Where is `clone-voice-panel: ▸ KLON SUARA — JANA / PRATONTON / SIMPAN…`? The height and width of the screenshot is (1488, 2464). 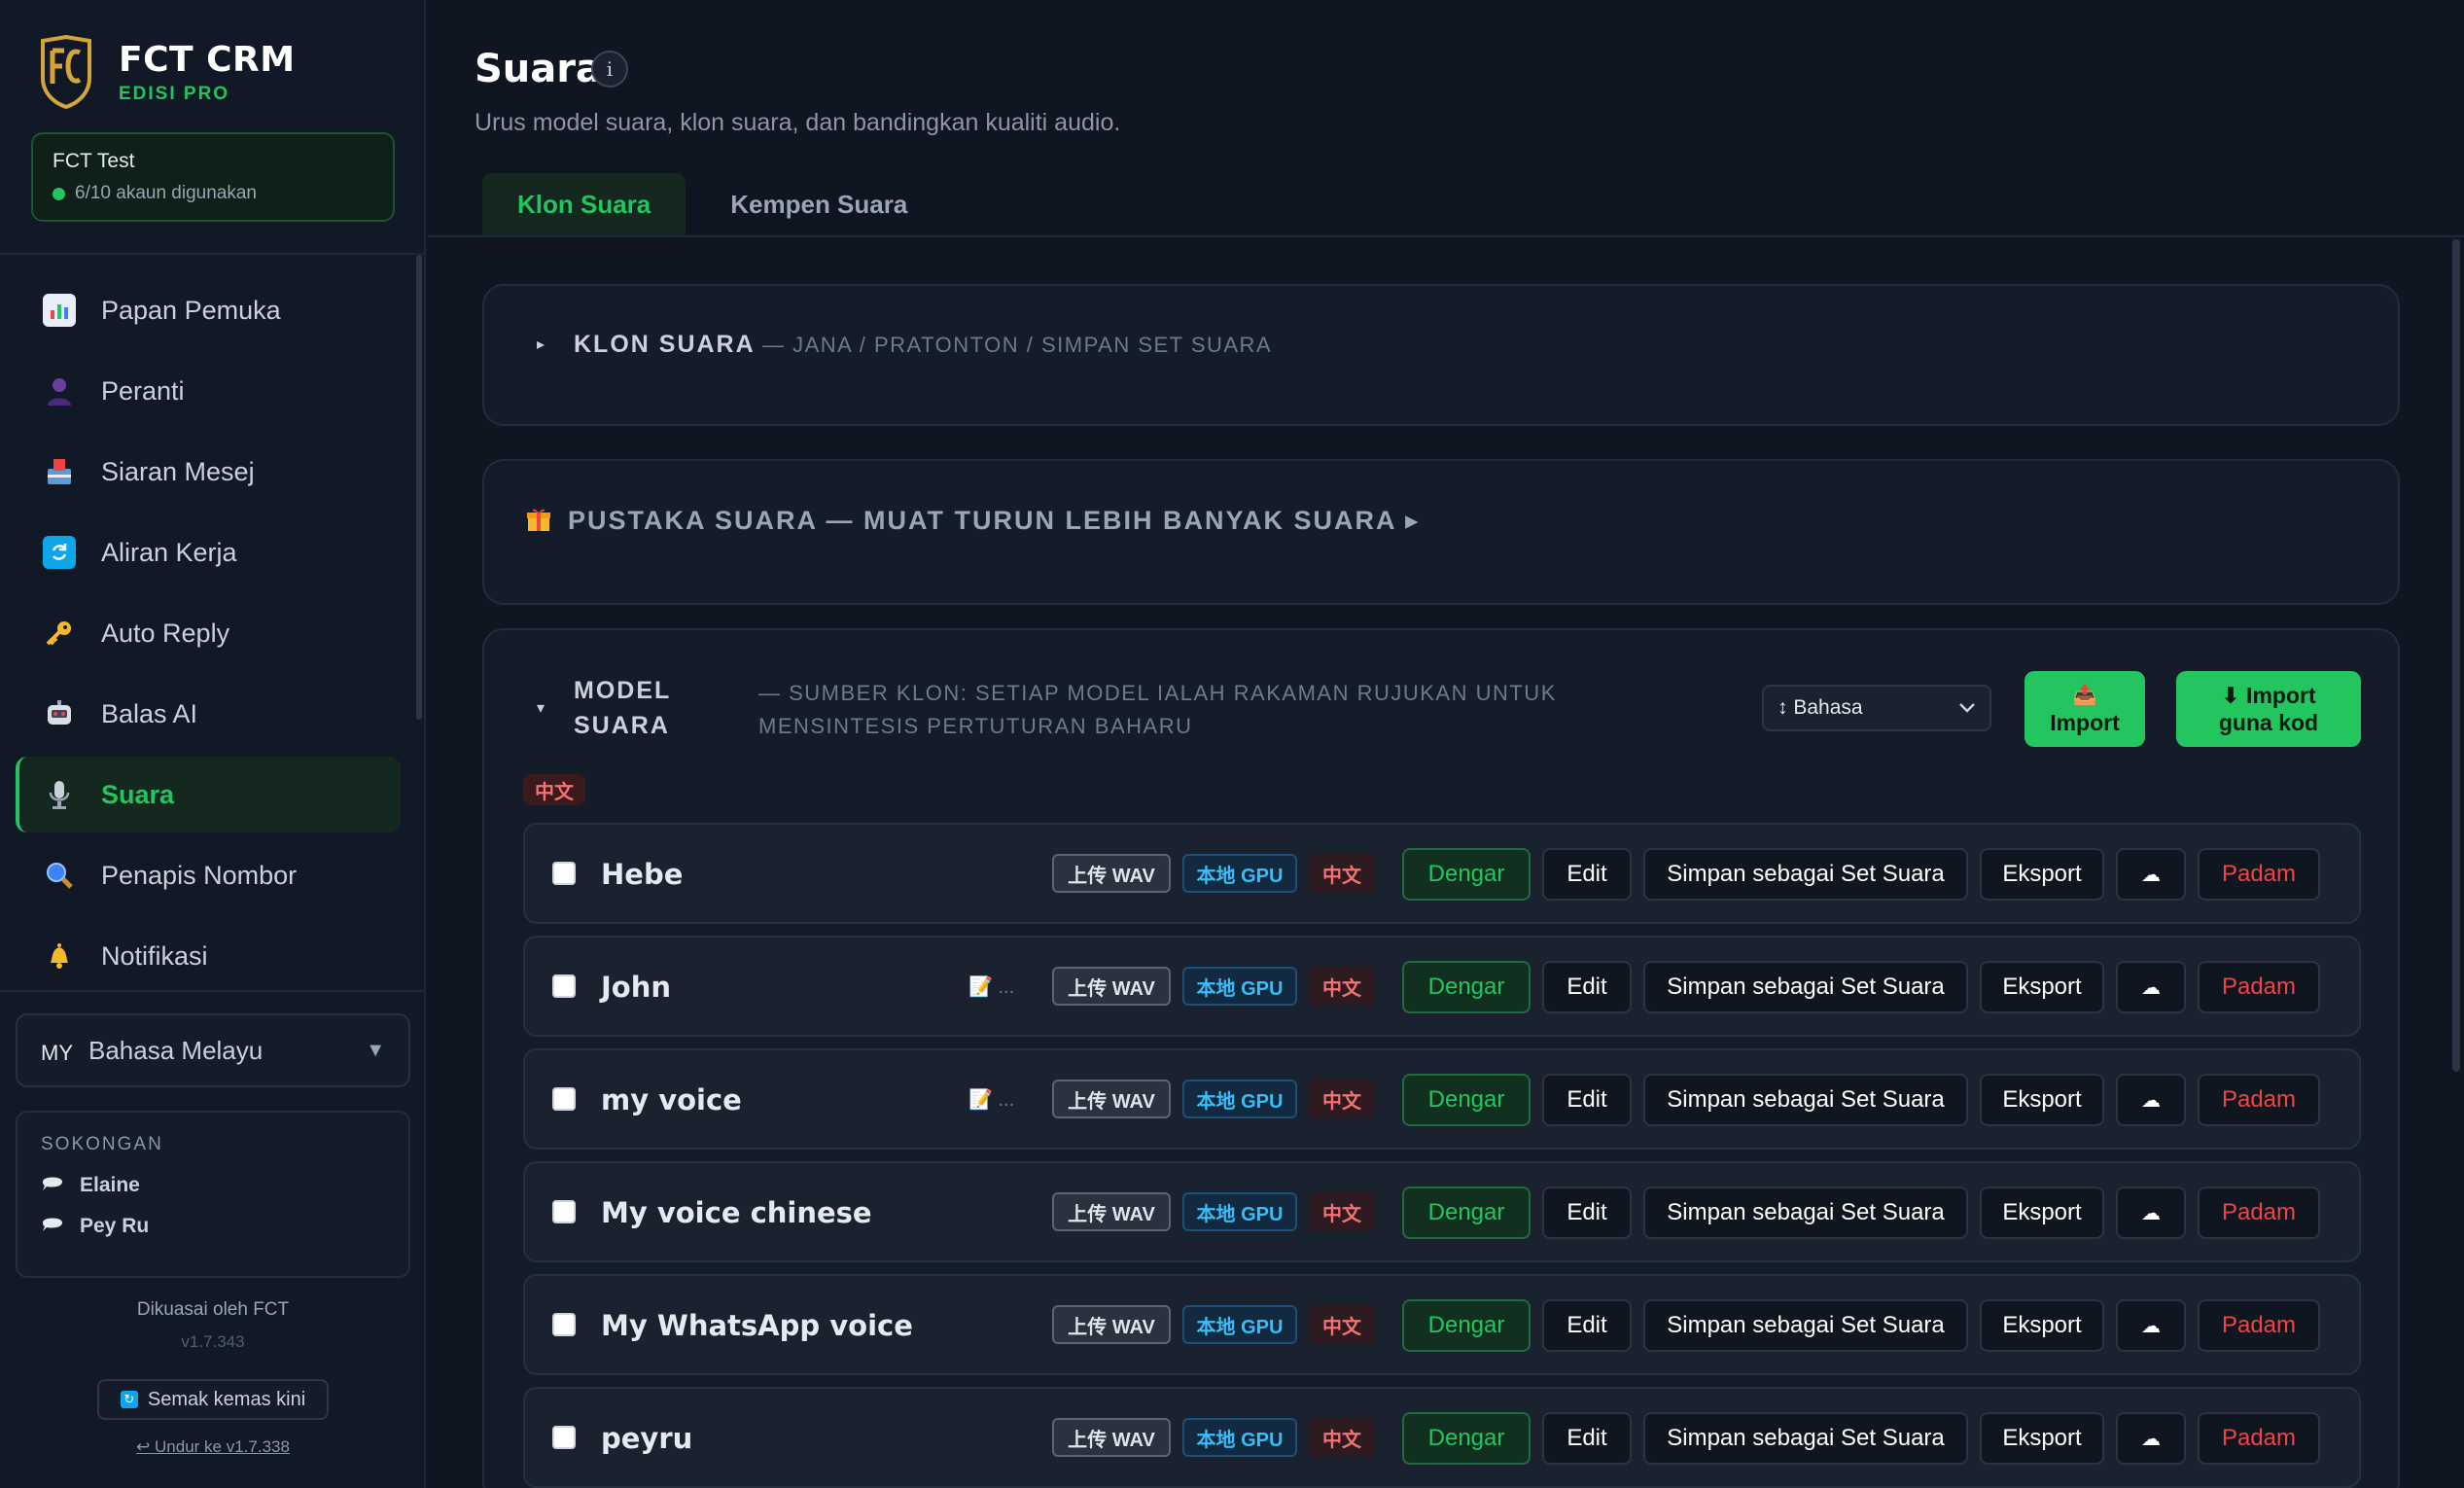 clone-voice-panel: ▸ KLON SUARA — JANA / PRATONTON / SIMPAN… is located at coordinates (1441, 355).